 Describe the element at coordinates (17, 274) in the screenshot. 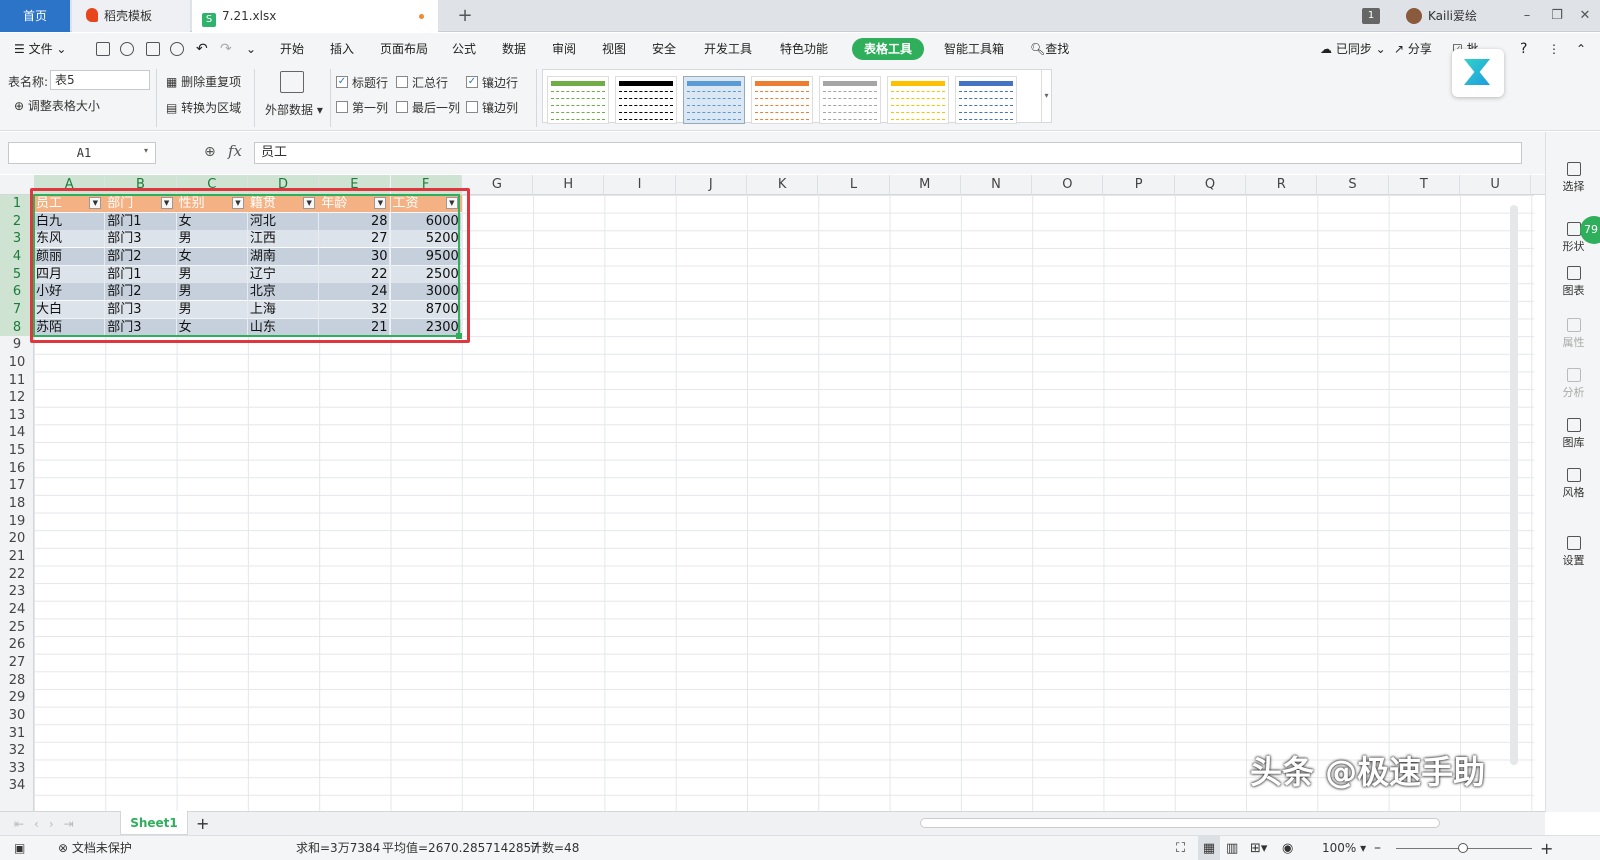

I see `row-header-5: 5` at that location.